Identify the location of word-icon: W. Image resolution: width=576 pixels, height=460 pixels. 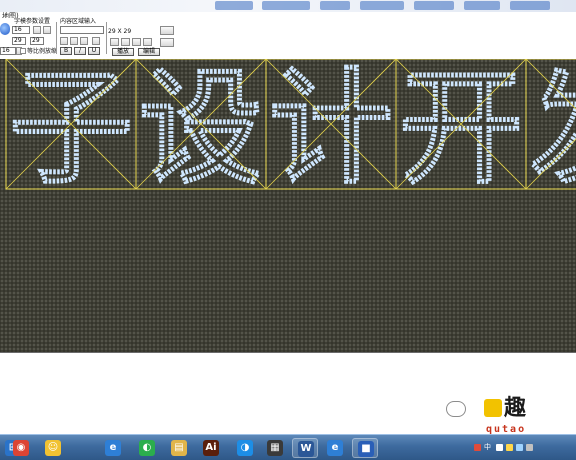
(306, 449).